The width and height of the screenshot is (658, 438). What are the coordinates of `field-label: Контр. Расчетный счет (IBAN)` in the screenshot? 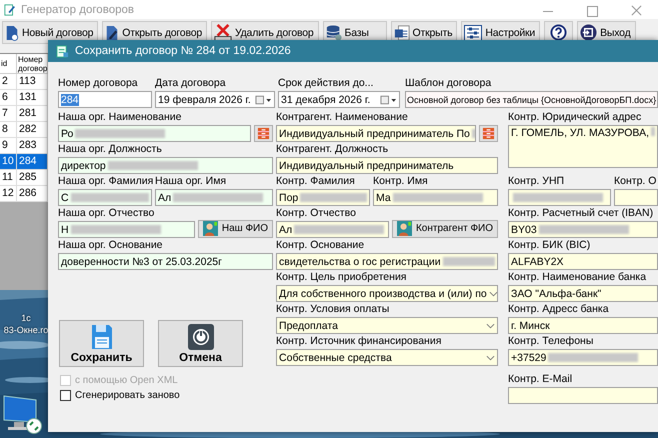 It's located at (581, 213).